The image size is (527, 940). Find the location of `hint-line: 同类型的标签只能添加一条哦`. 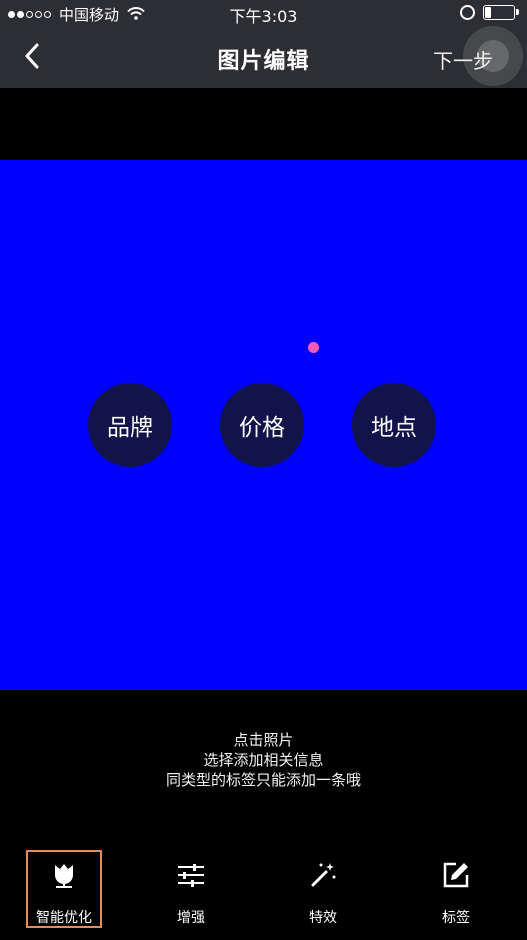

hint-line: 同类型的标签只能添加一条哦 is located at coordinates (263, 780).